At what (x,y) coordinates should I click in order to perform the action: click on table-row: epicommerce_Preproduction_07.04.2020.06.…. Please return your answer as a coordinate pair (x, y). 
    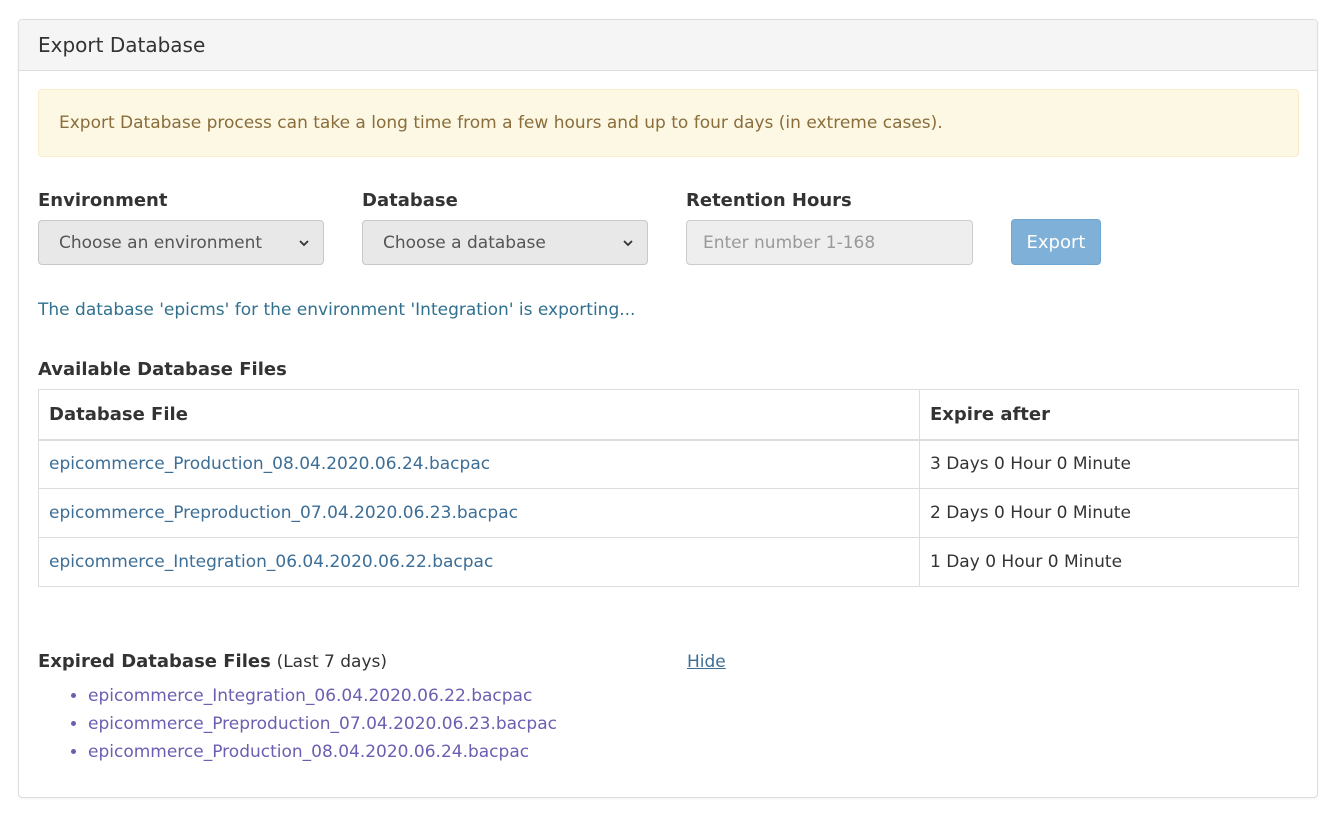
    Looking at the image, I should click on (668, 513).